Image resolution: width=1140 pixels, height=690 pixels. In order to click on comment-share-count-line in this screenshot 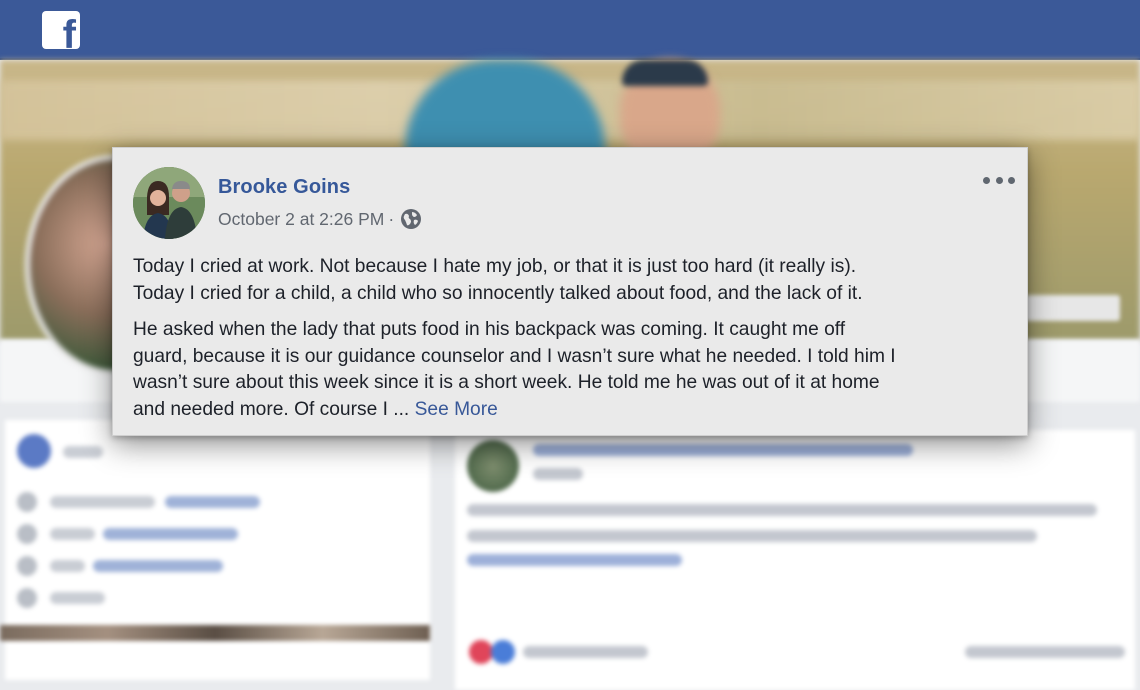, I will do `click(1045, 652)`.